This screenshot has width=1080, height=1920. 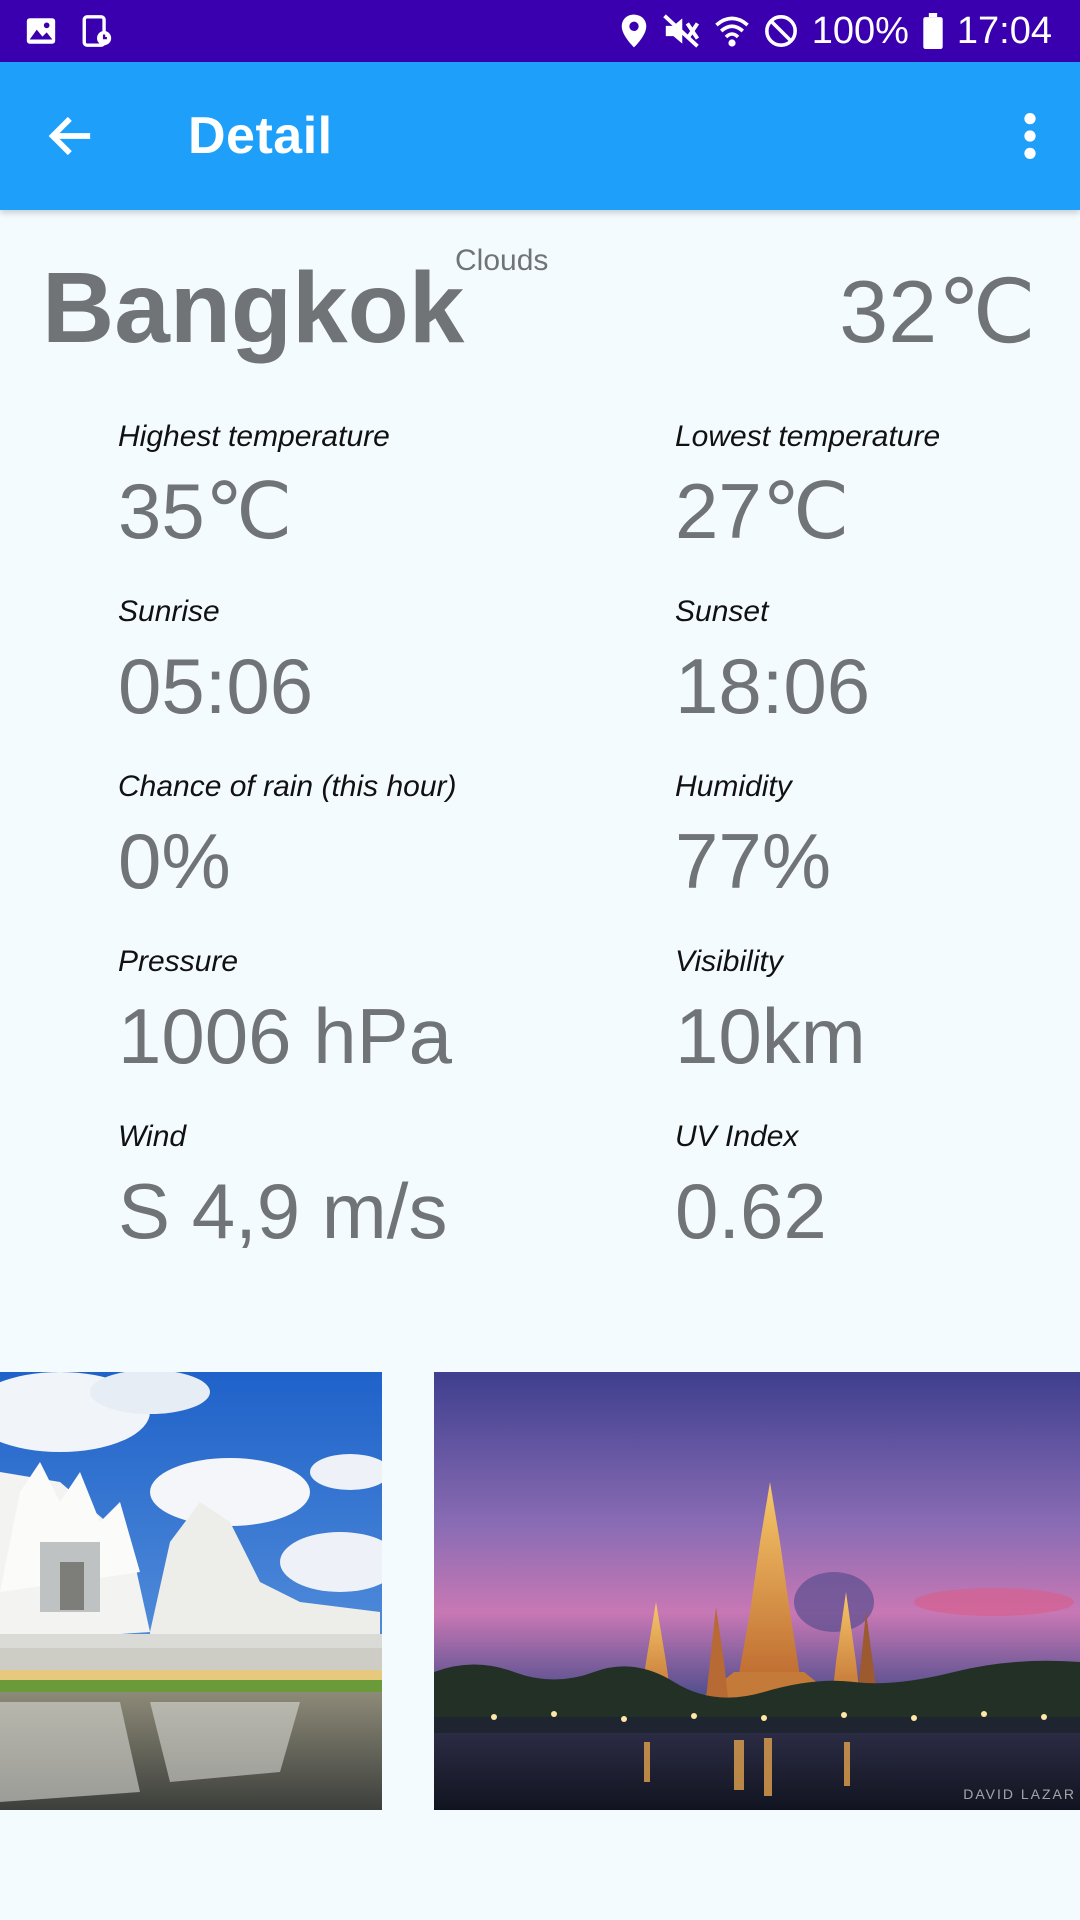 What do you see at coordinates (216, 686) in the screenshot?
I see `stat-value: 05:06` at bounding box center [216, 686].